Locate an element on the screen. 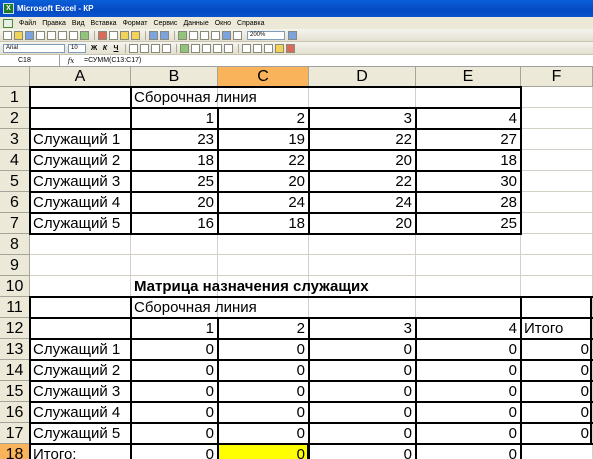 This screenshot has height=459, width=593. drawing-icon is located at coordinates (237, 35).